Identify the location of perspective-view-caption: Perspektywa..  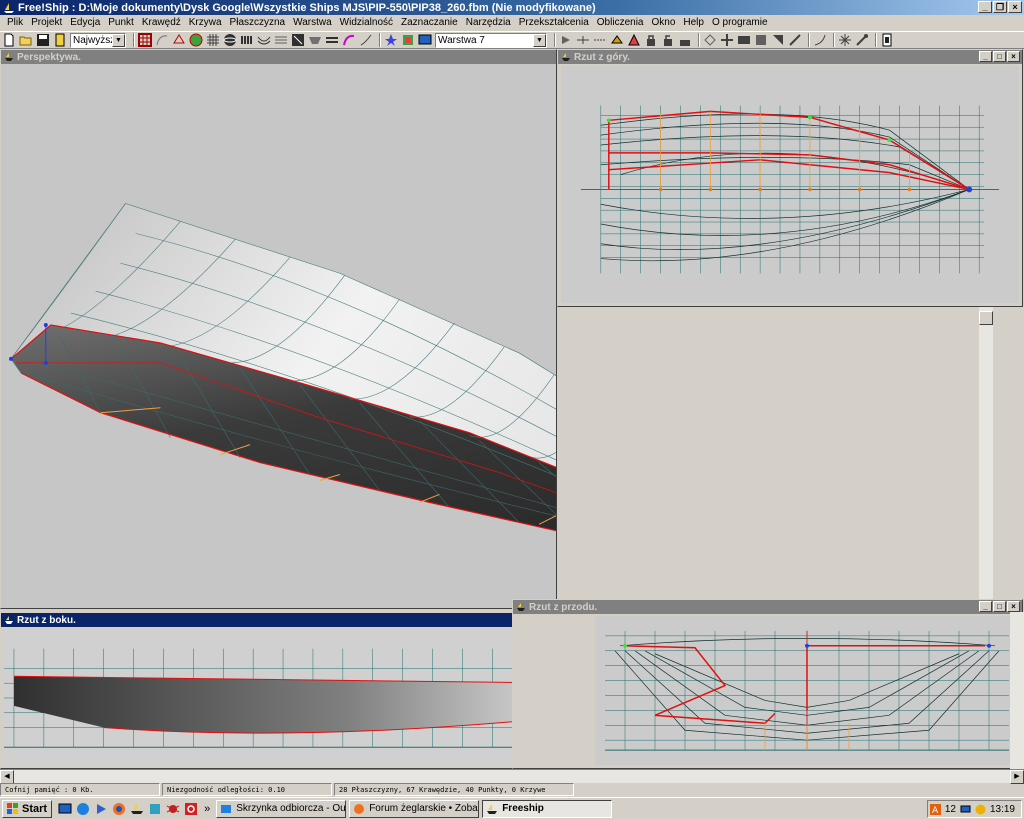
(278, 57).